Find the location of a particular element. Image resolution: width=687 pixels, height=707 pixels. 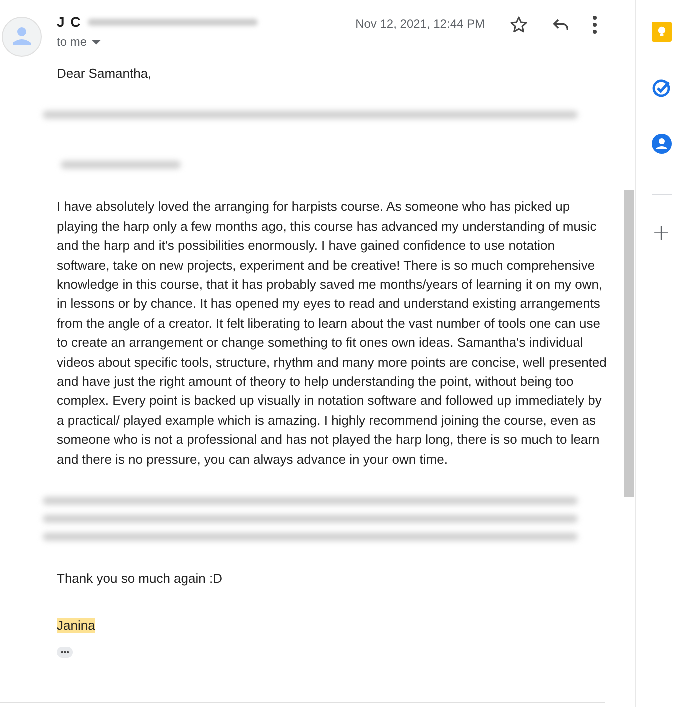

show-trimmed-button: ••• is located at coordinates (65, 652).